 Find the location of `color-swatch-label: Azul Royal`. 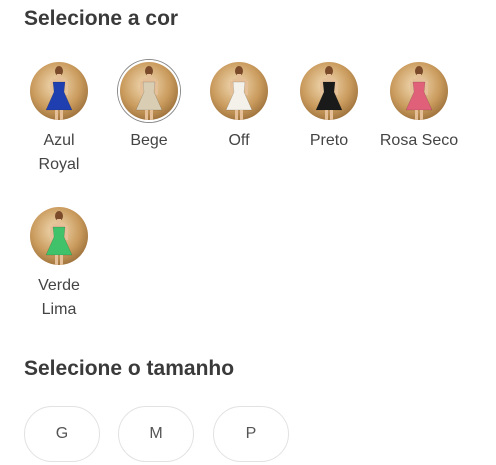

color-swatch-label: Azul Royal is located at coordinates (59, 152).